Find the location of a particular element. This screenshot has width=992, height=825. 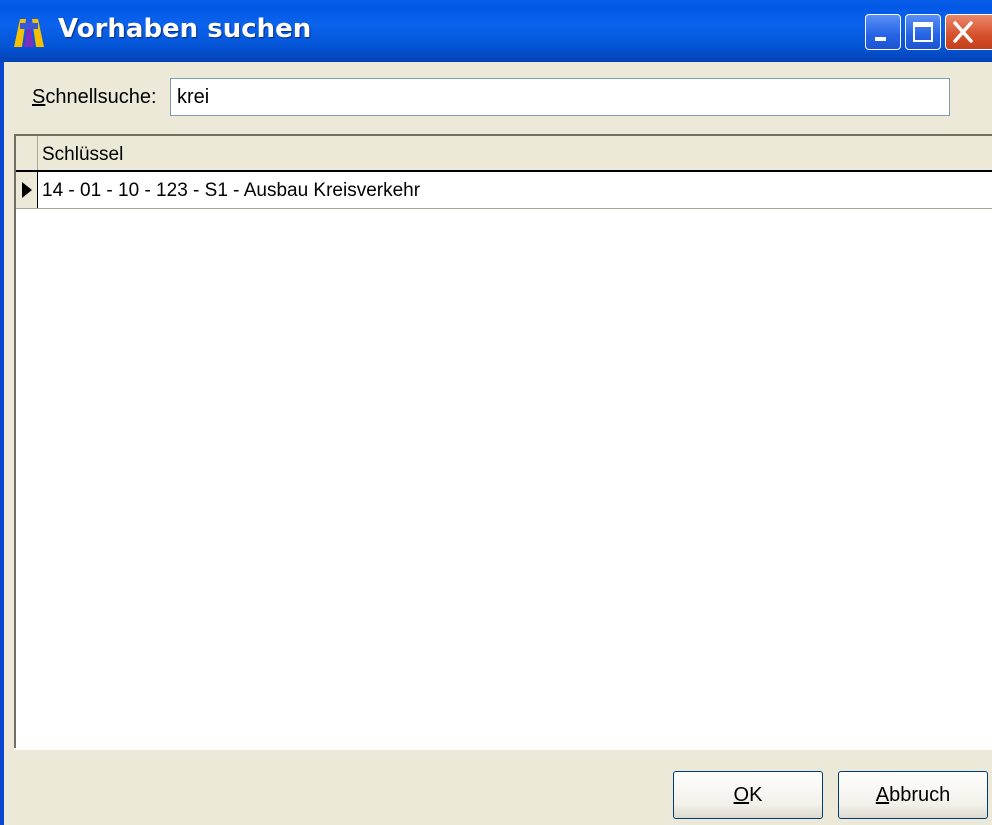

cancel-label: bbruch is located at coordinates (920, 794).